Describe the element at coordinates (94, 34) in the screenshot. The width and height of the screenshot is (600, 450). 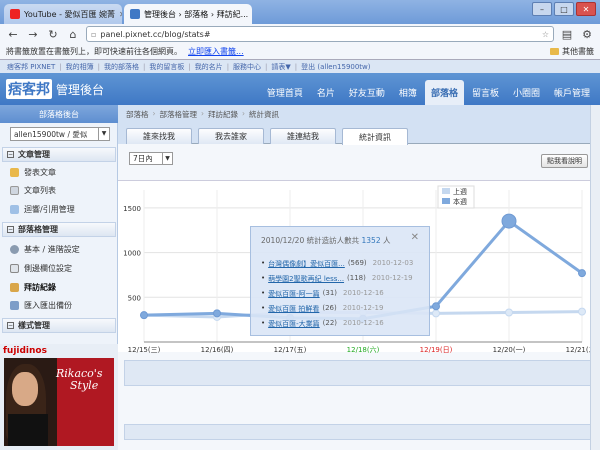
I see `page-icon: ▫` at that location.